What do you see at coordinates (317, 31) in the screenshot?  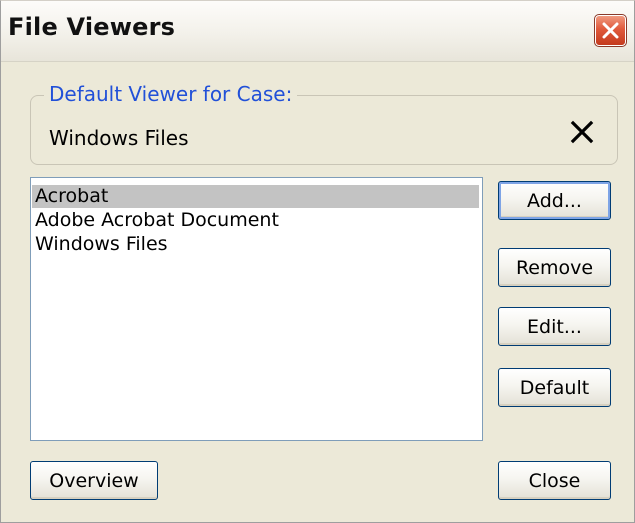 I see `title-bar: File Viewers` at bounding box center [317, 31].